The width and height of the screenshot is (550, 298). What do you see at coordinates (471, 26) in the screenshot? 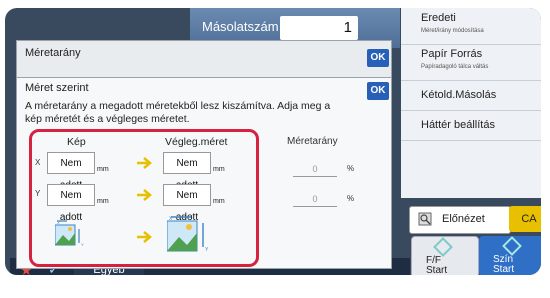
I see `rp-item-original: Eredeti Méret/irány módosítása` at bounding box center [471, 26].